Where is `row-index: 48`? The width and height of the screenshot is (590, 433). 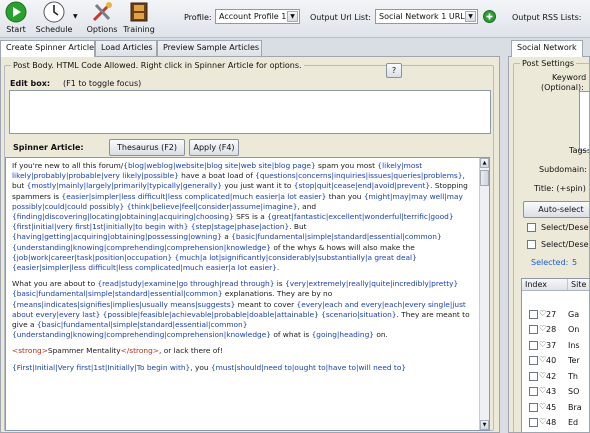
row-index: 48 is located at coordinates (551, 422).